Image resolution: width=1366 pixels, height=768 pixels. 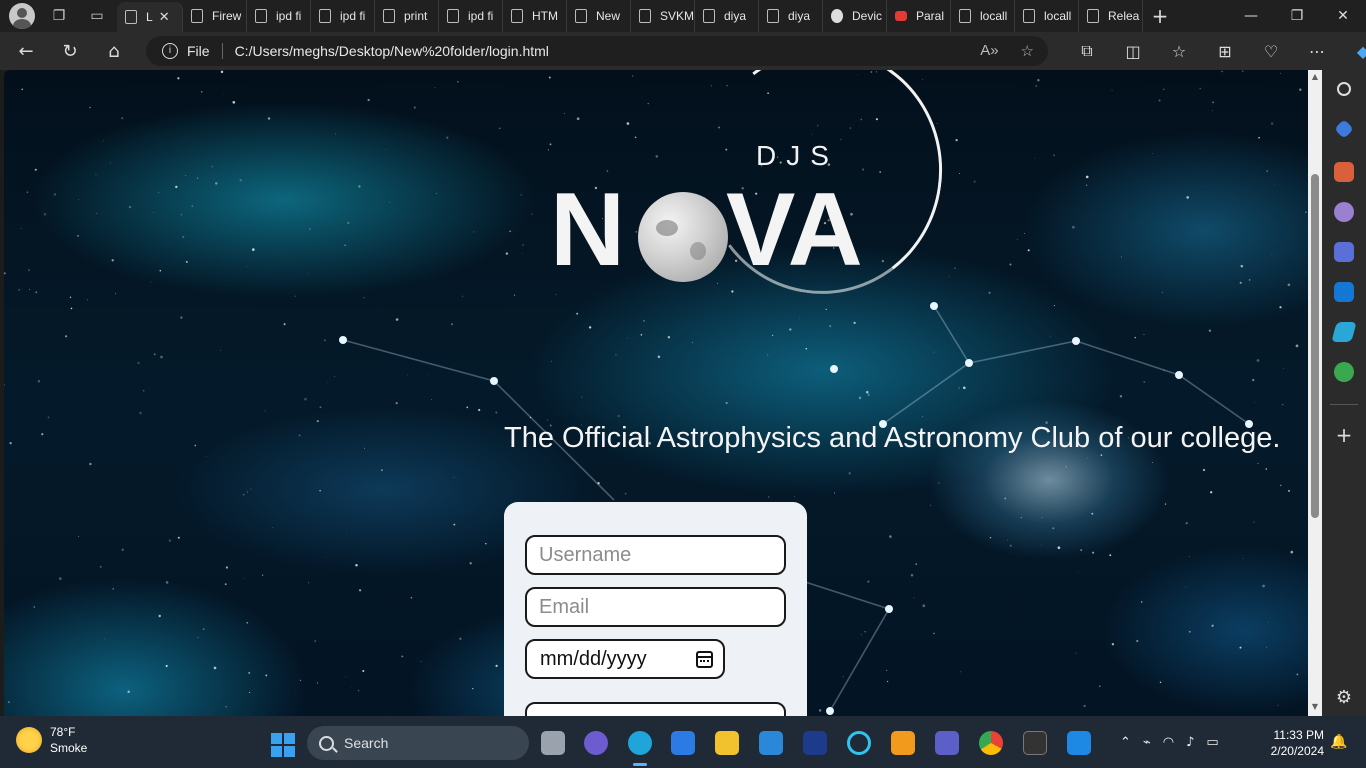 I want to click on site-info-icon: i, so click(x=170, y=51).